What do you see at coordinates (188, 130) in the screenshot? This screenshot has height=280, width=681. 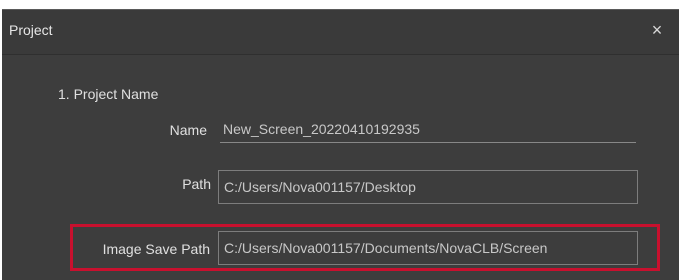 I see `name-label: Name` at bounding box center [188, 130].